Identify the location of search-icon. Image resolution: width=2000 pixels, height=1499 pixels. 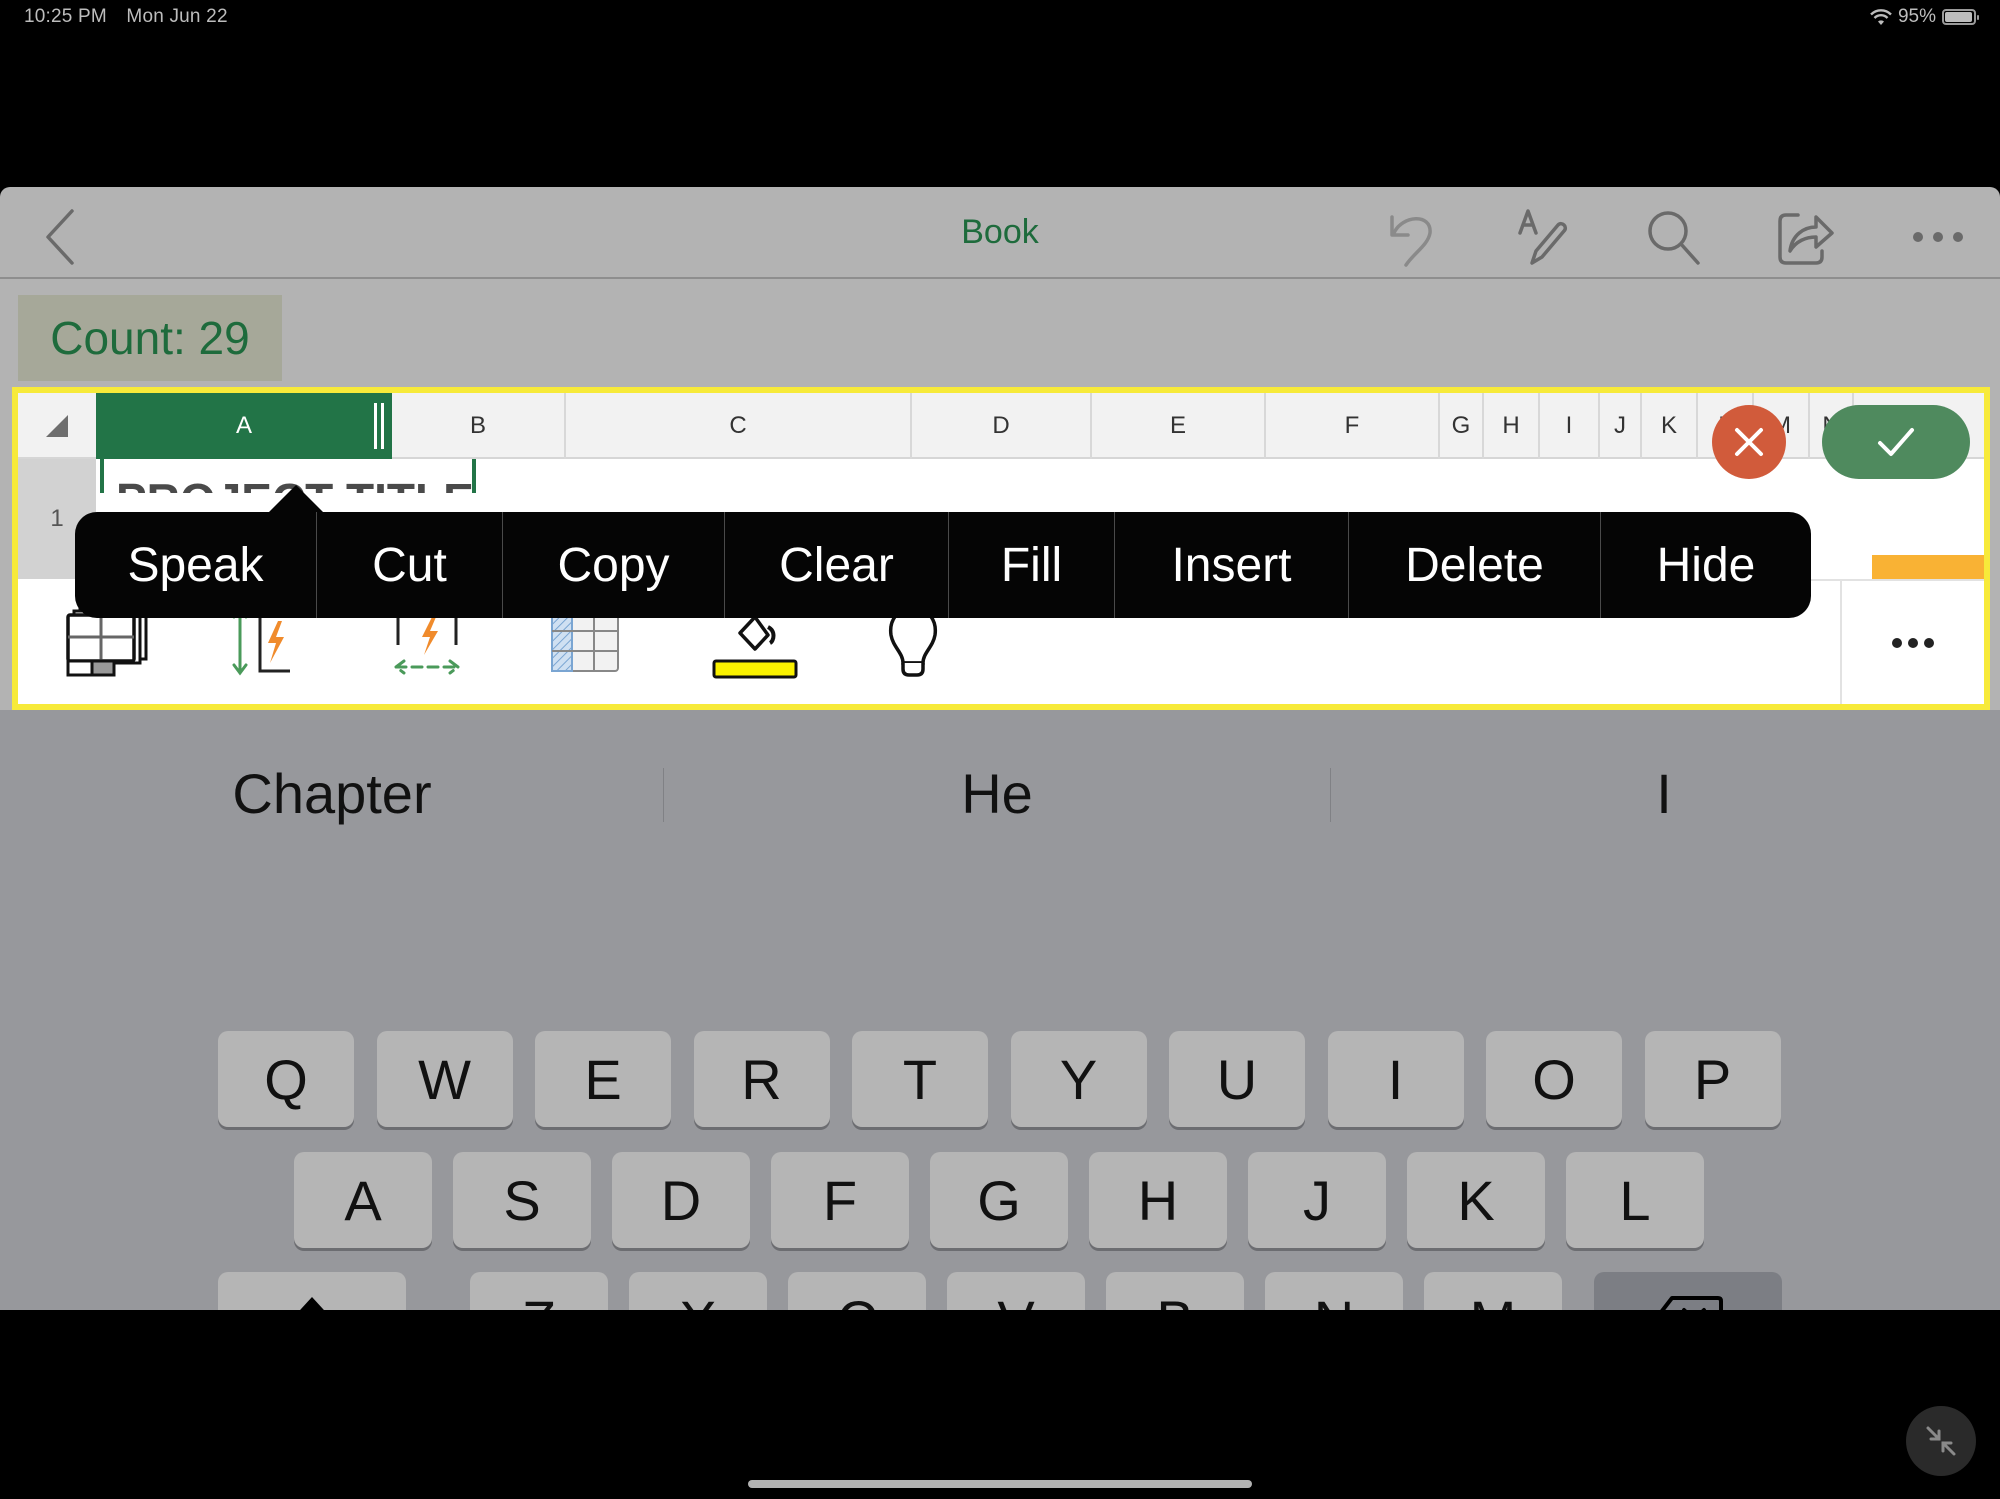
(1674, 238).